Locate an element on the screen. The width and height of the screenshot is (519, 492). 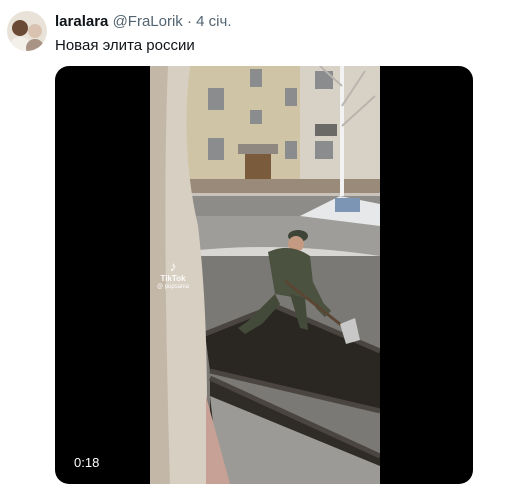
display-name: laralara is located at coordinates (81, 21).